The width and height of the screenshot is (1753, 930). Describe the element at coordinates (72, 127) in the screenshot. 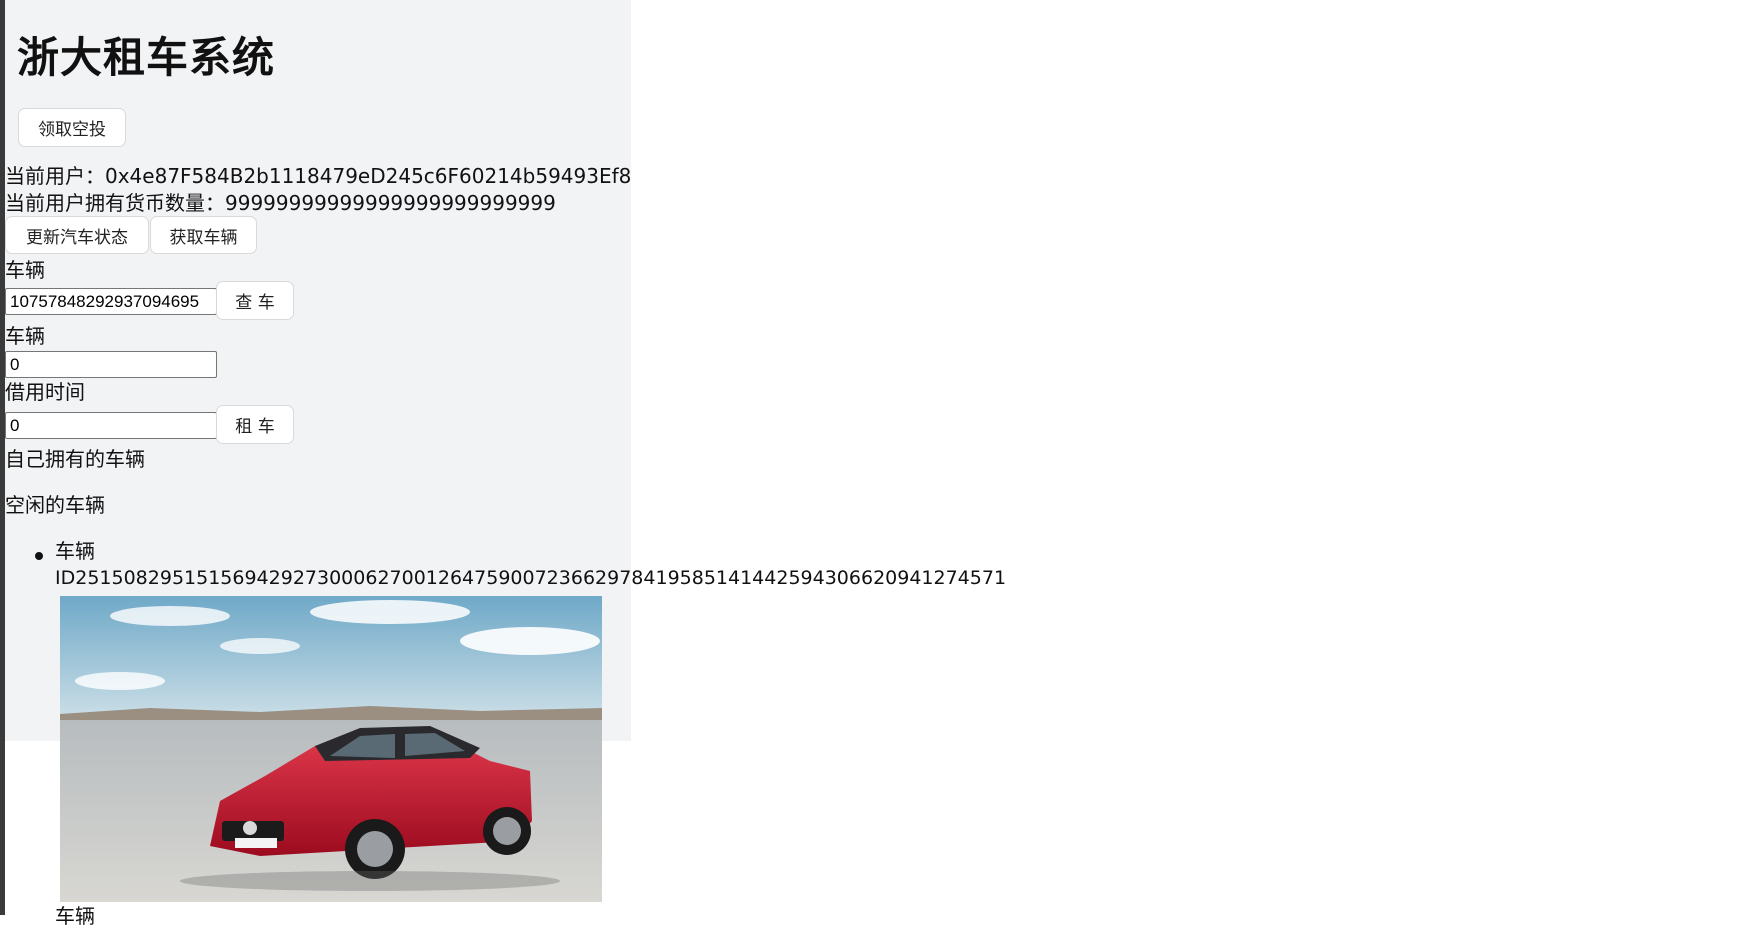

I see `airdrop-button: 领取空投` at that location.